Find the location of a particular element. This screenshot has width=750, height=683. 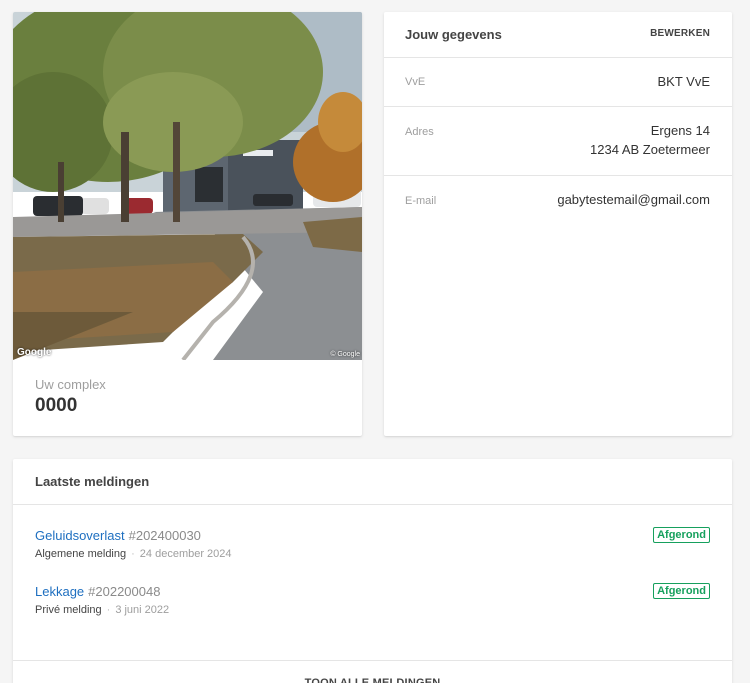

melding-meta: Privé melding · 3 juni 2022 is located at coordinates (102, 610).